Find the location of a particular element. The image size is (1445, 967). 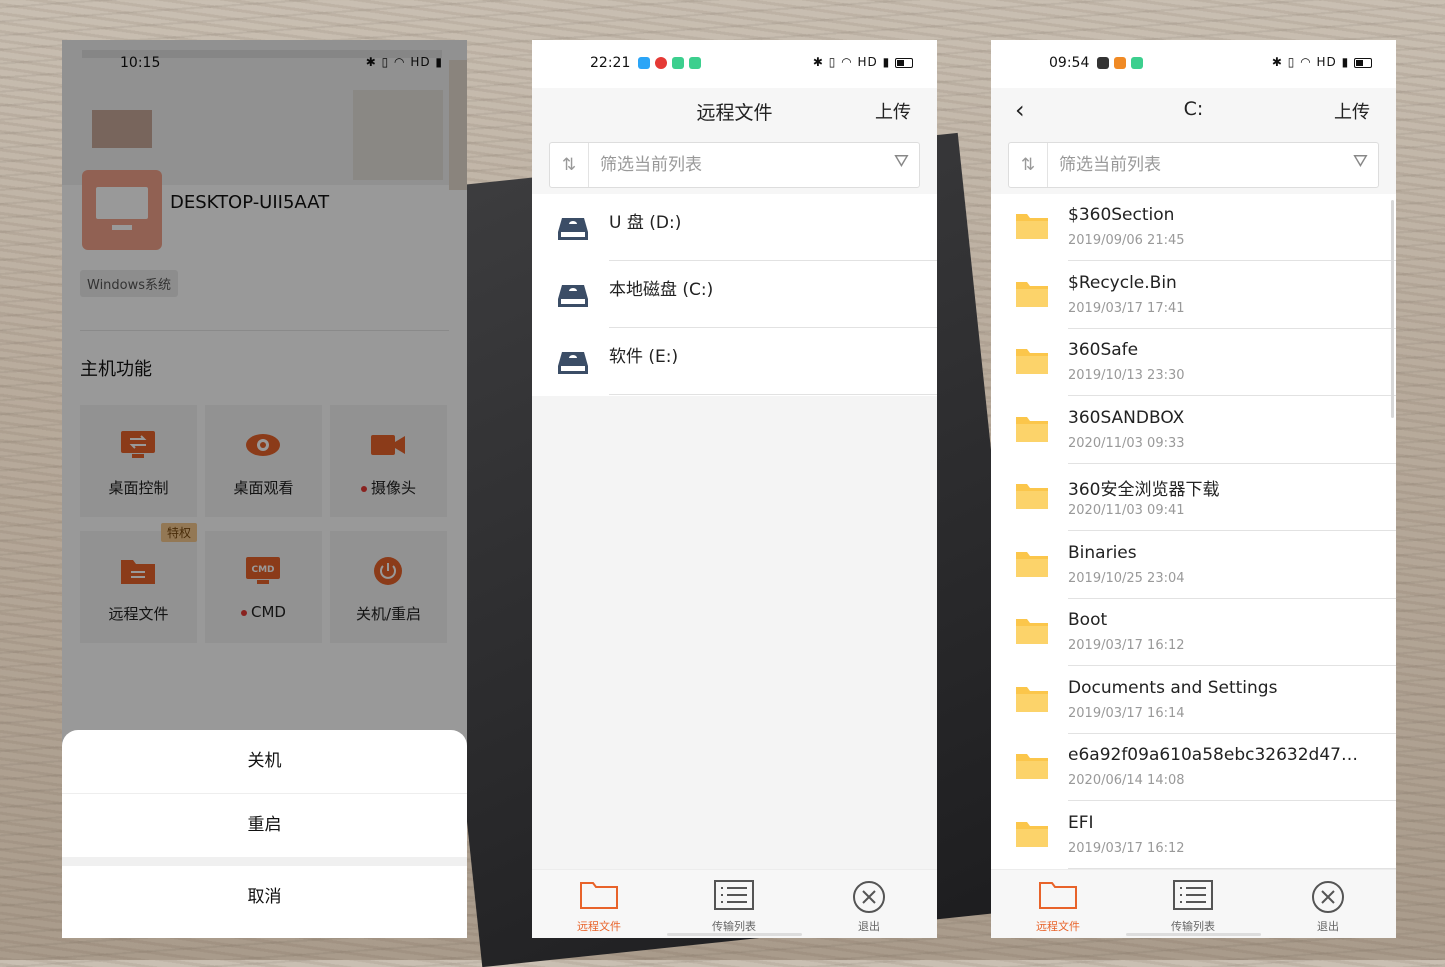

file-date: 2019/03/17 17:41 is located at coordinates (1126, 308).